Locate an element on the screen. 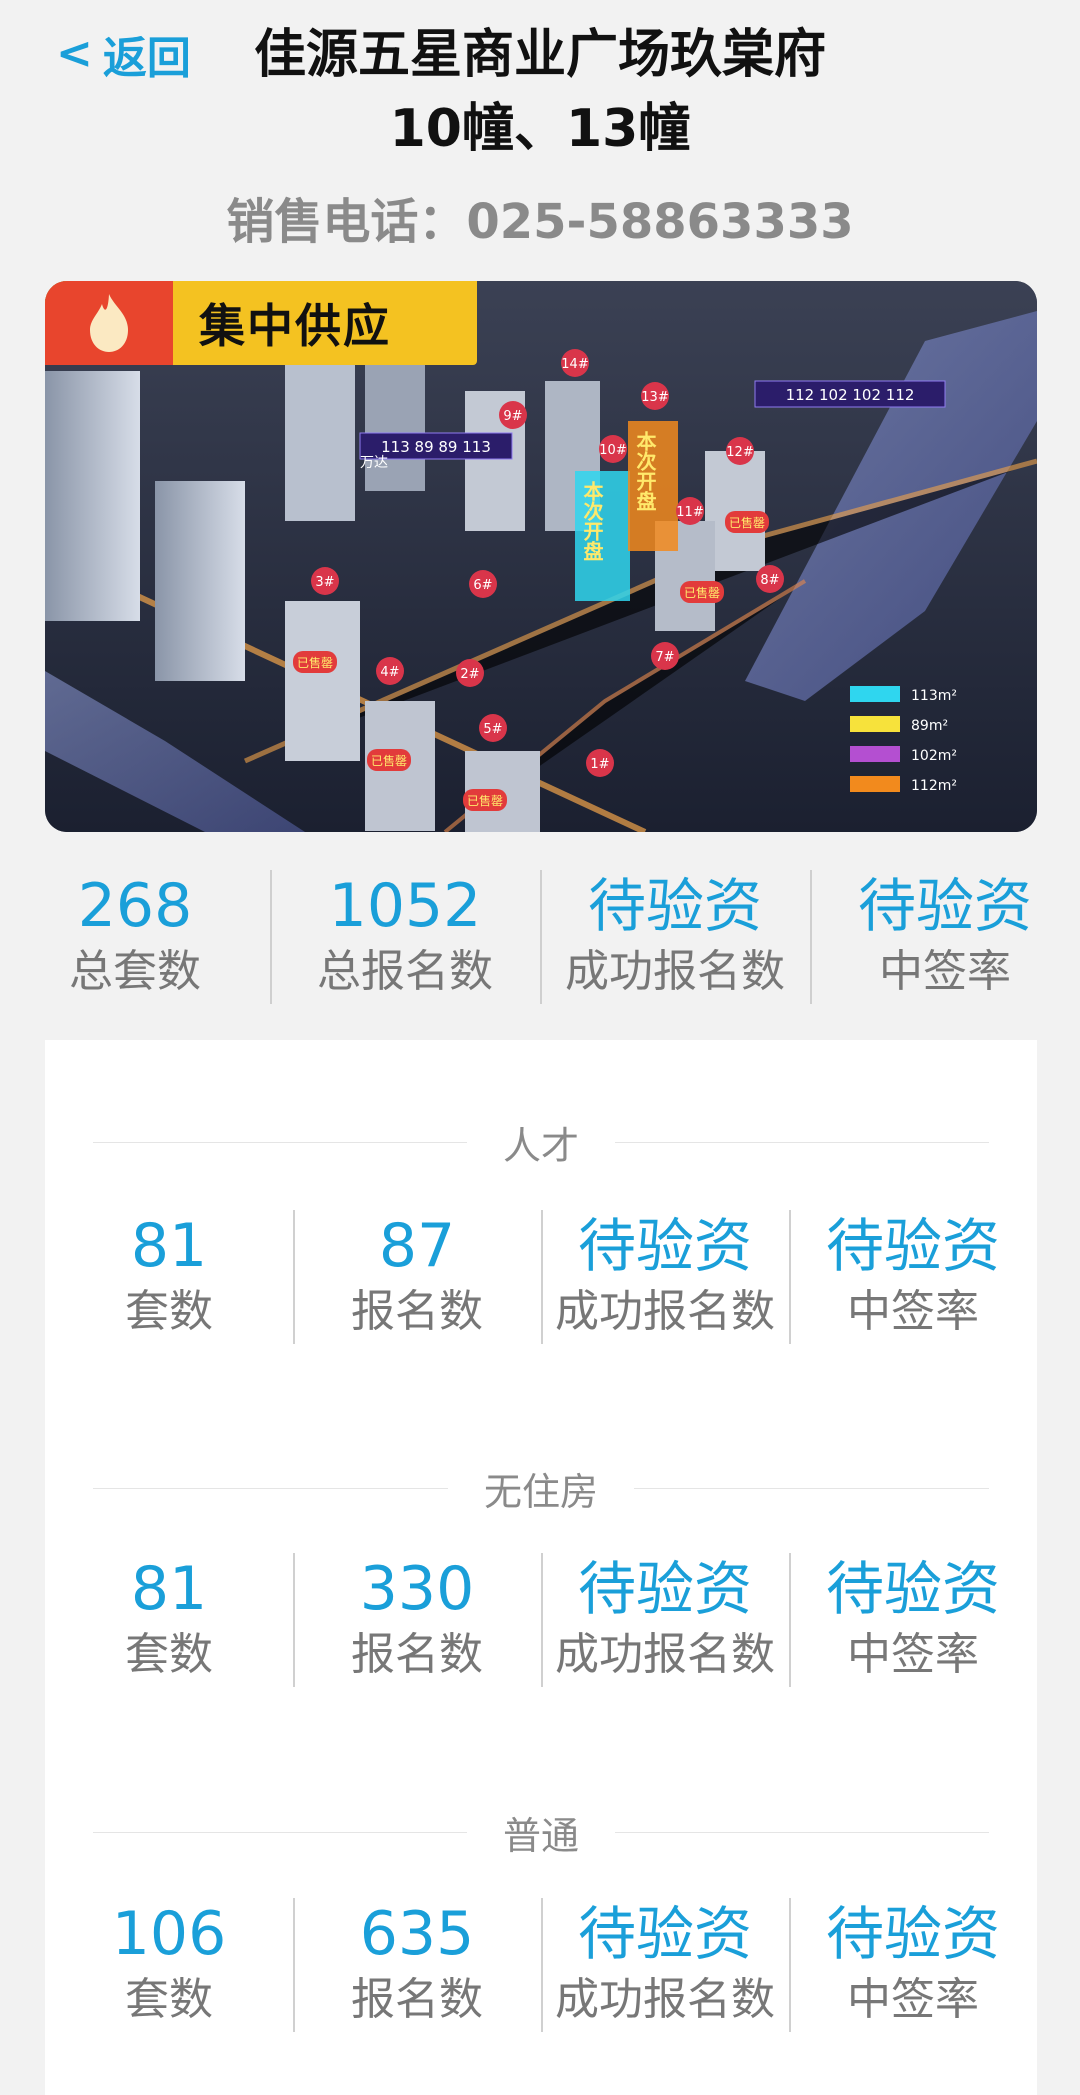 The image size is (1080, 2095). plan-label-left: 113 89 89 113 is located at coordinates (436, 447).